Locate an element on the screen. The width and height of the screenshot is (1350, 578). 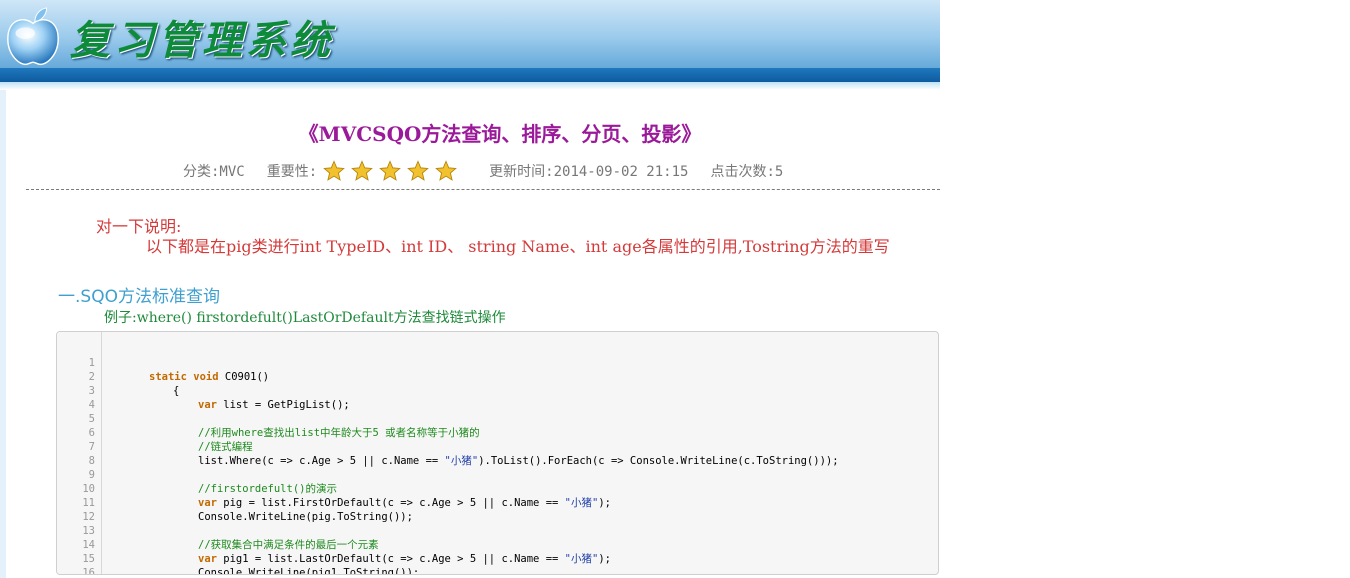
apple-logo-icon is located at coordinates (33, 36).